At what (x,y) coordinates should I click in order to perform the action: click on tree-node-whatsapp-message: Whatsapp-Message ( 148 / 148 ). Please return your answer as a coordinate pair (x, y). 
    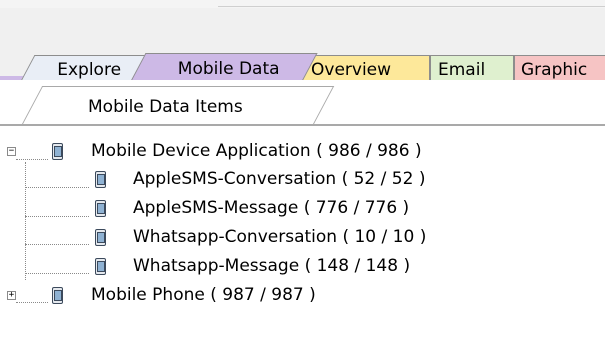
    Looking at the image, I should click on (271, 266).